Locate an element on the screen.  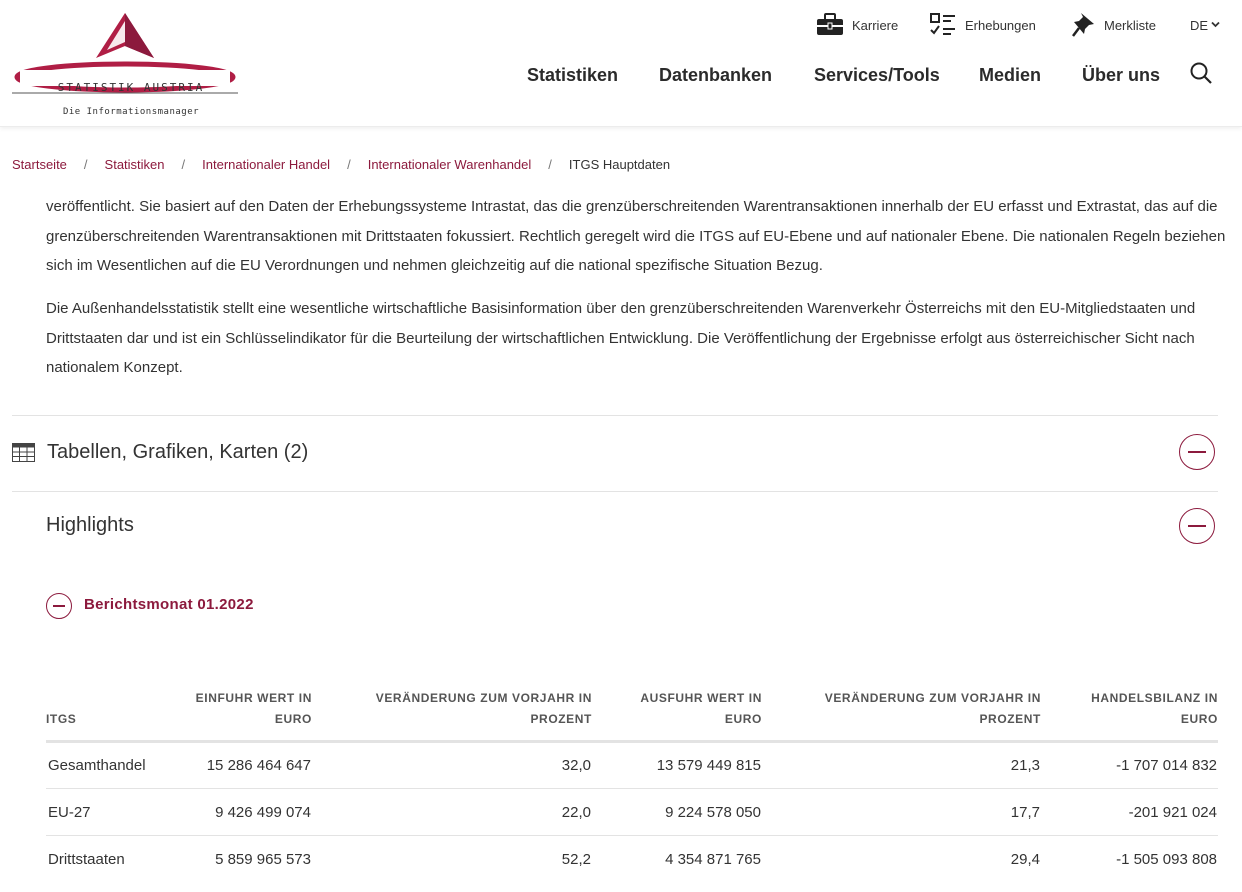
table-cell: 15 286 464 647 is located at coordinates (239, 765).